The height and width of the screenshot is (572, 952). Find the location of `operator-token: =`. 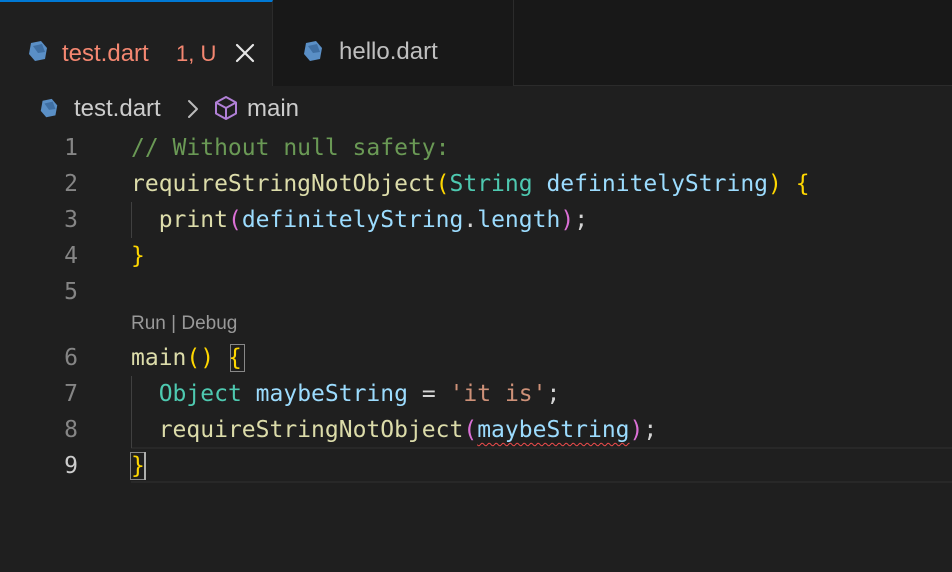

operator-token: = is located at coordinates (428, 394).